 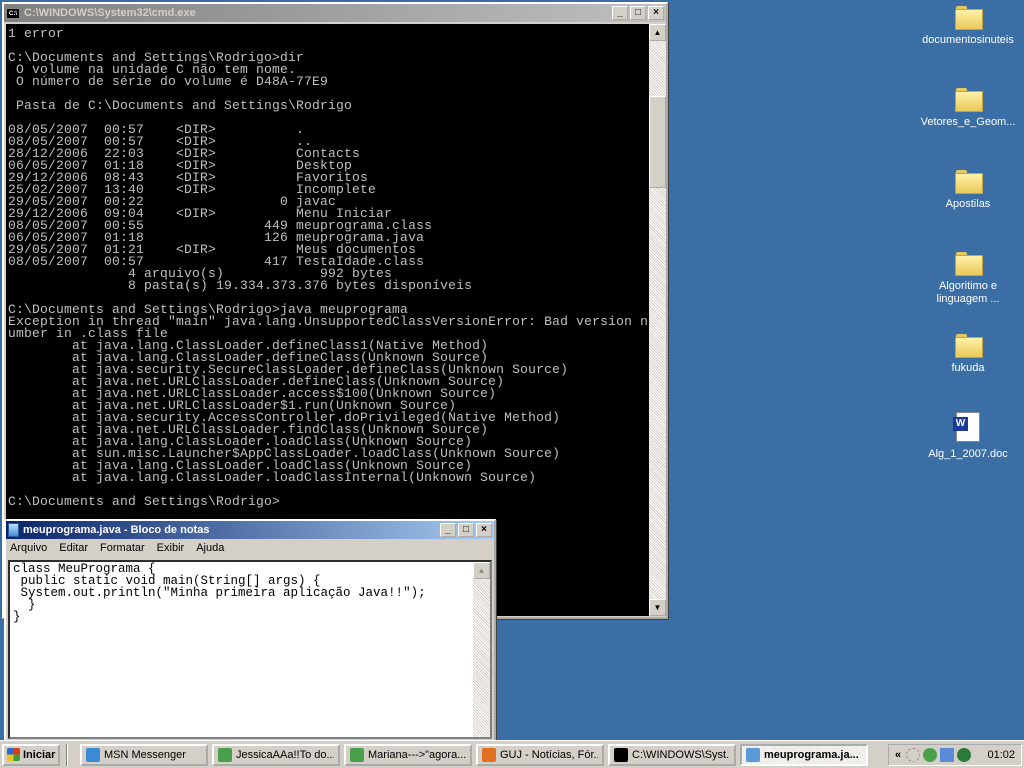 I want to click on desktop-icon-apostilas: Apostilas, so click(x=968, y=189).